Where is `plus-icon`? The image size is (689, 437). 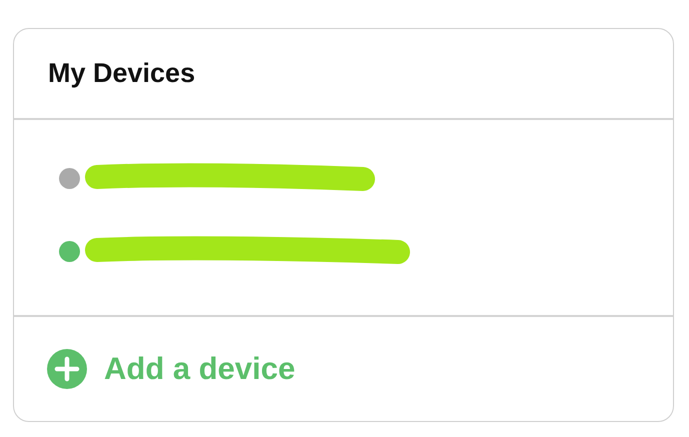 plus-icon is located at coordinates (67, 369).